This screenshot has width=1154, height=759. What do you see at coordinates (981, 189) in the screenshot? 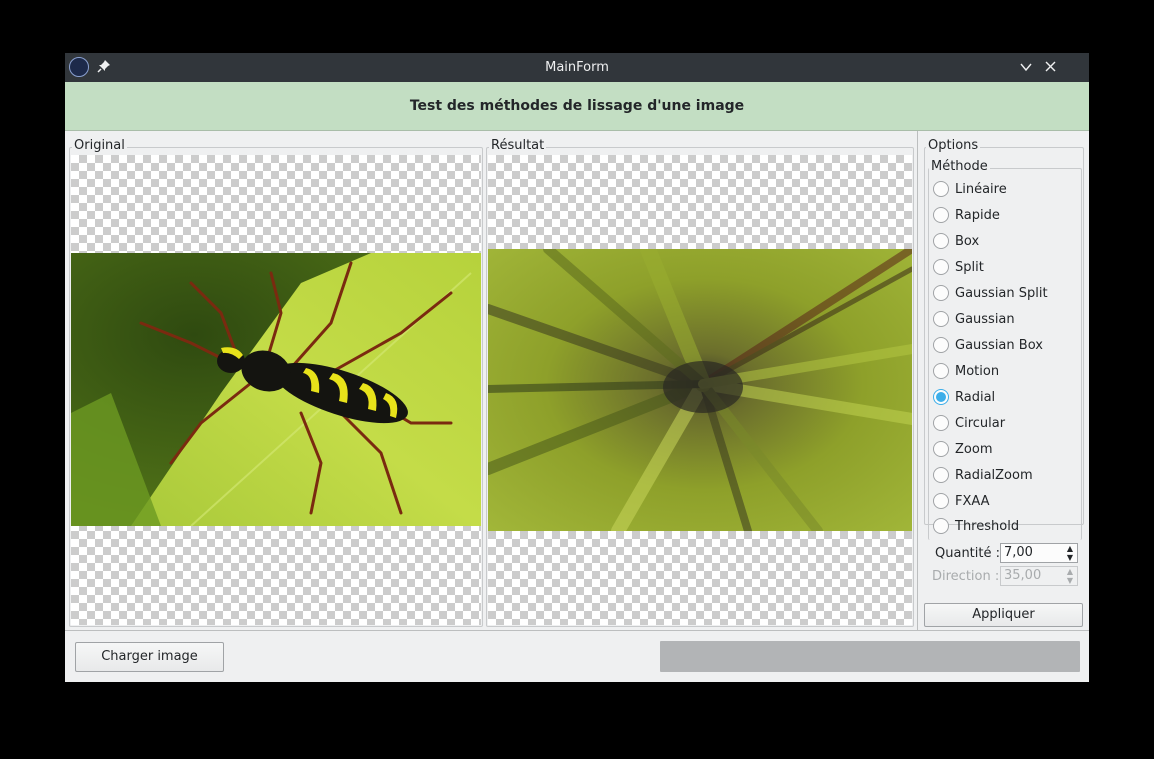
I see `method-option-label: Linéaire` at bounding box center [981, 189].